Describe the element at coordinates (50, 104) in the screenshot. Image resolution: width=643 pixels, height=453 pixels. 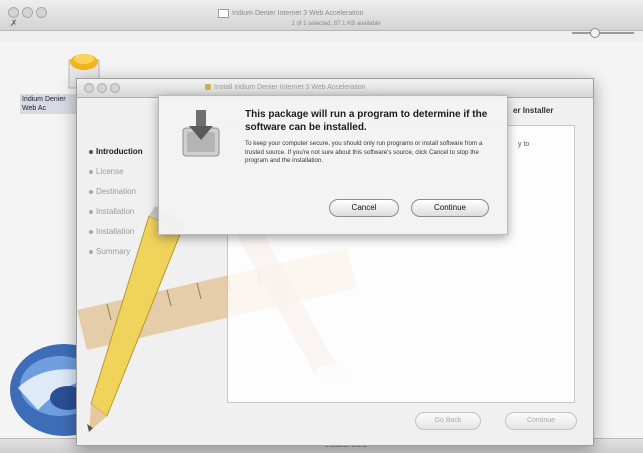
I see `package-file-label: Iridium Denier Web Ac` at that location.